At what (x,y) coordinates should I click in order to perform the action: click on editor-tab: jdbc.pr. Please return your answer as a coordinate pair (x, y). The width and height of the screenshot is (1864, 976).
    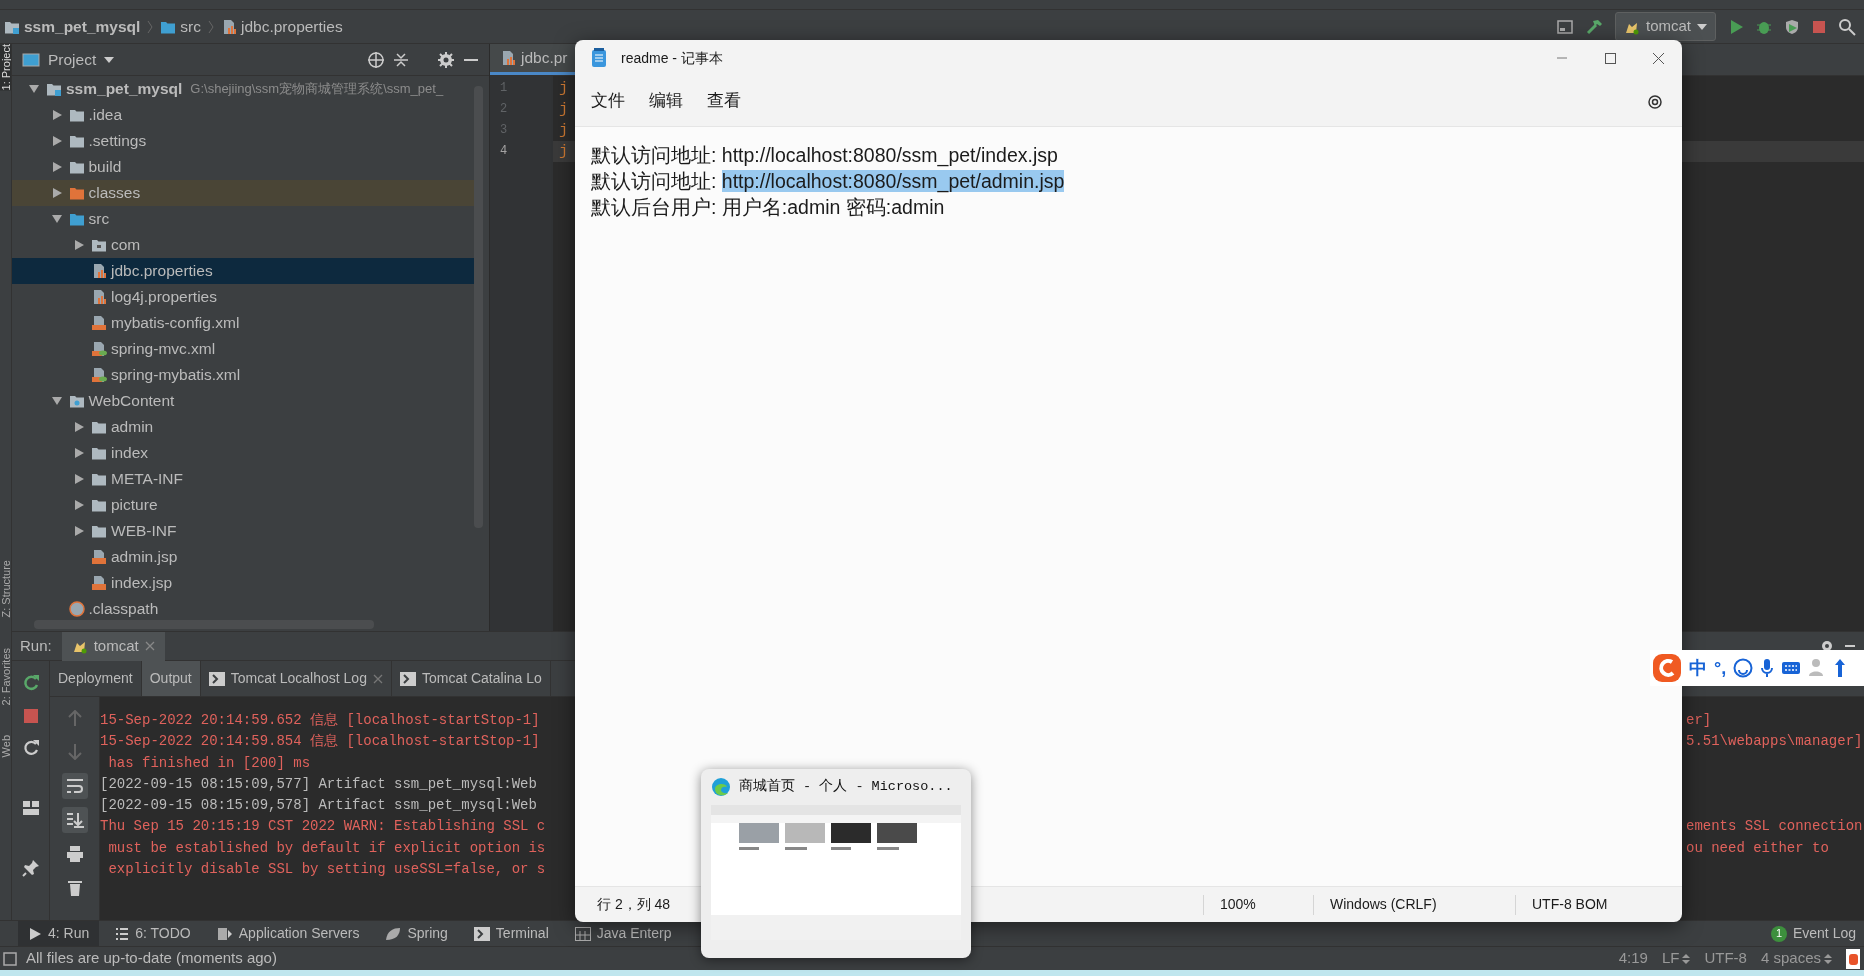
    Looking at the image, I should click on (534, 59).